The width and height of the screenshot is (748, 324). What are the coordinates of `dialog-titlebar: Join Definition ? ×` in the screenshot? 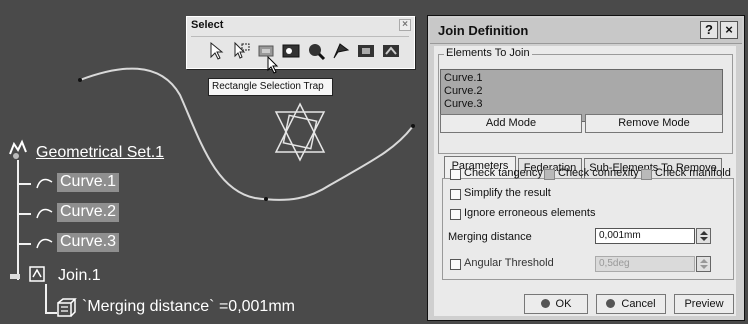 It's located at (586, 31).